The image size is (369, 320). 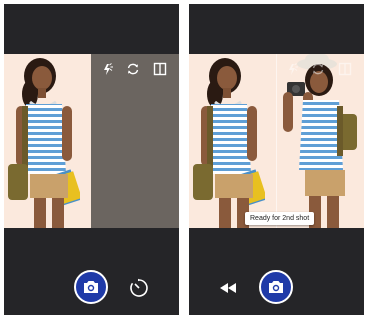 I want to click on status-toast: Ready for 2nd shot, so click(x=280, y=218).